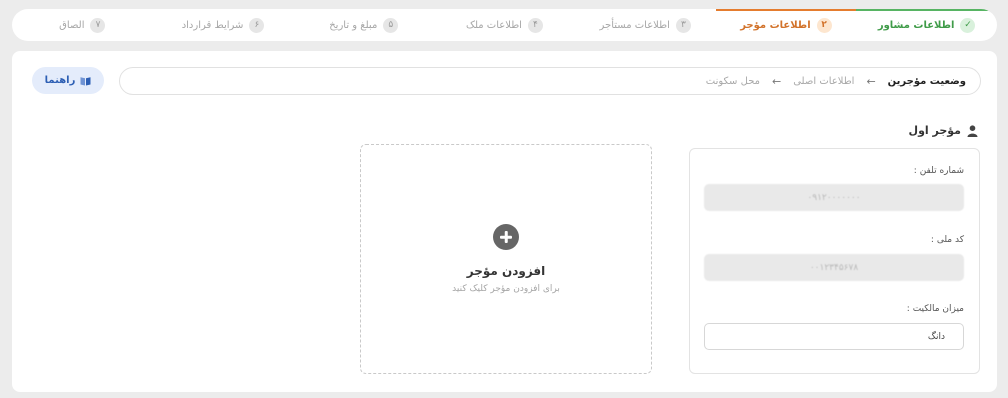 Image resolution: width=1008 pixels, height=398 pixels. I want to click on ownership-select: دانگ, so click(834, 336).